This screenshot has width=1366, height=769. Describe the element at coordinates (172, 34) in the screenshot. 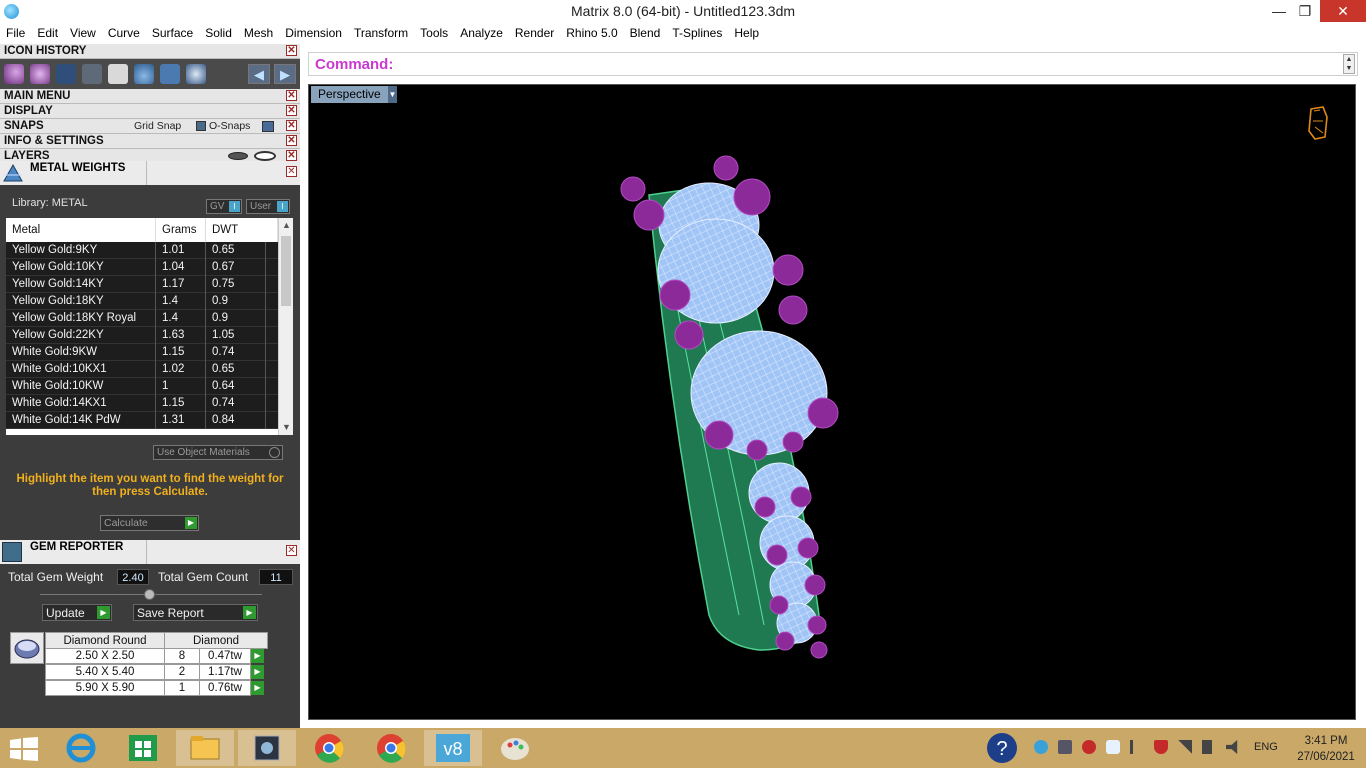

I see `menu-surface: Surface` at that location.